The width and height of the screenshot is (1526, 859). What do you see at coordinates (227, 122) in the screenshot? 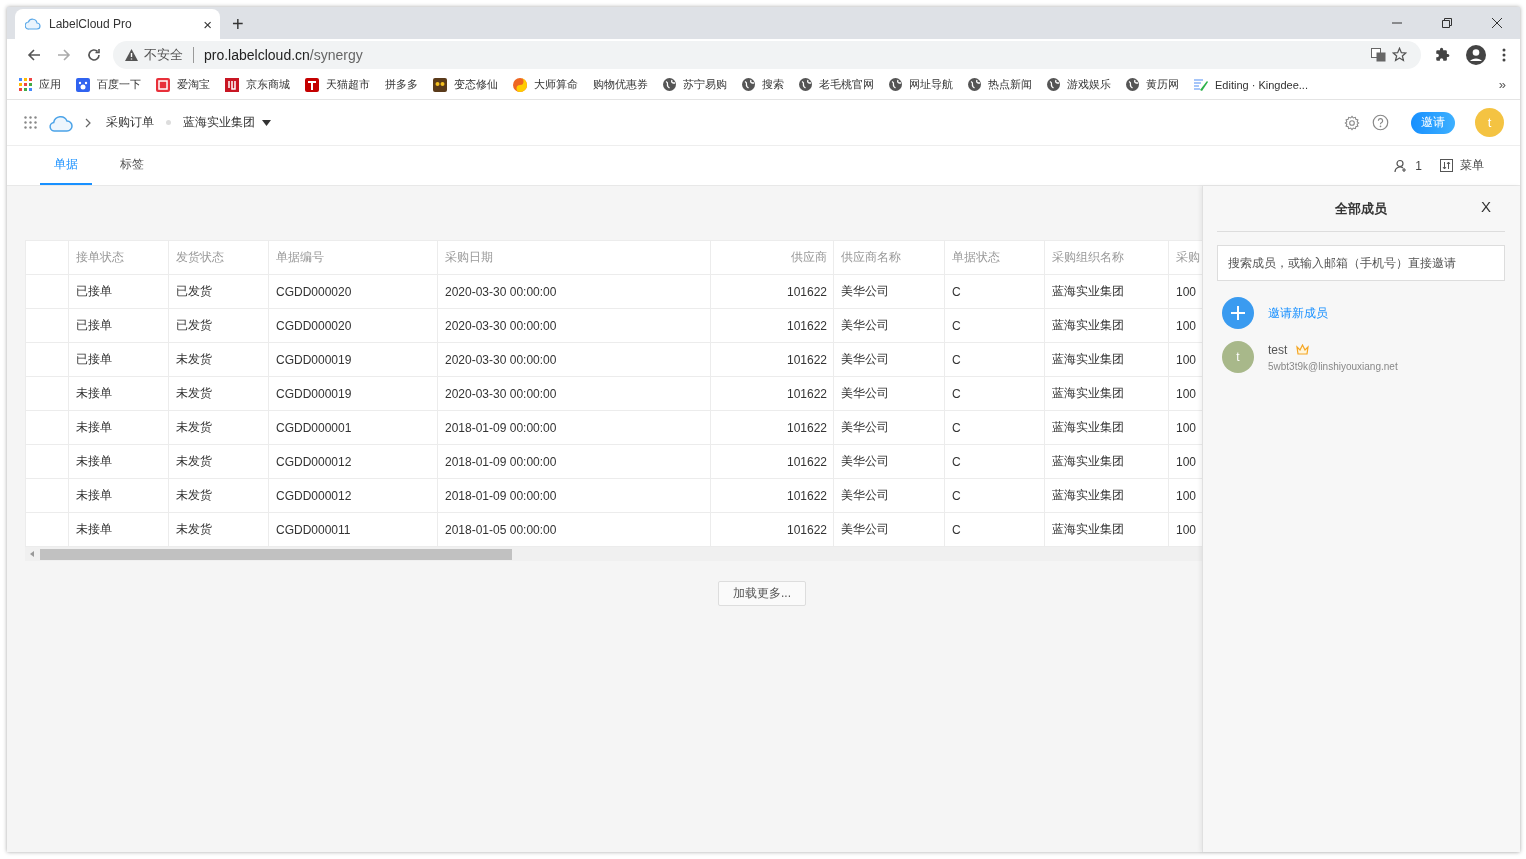
I see `org-selector: 蓝海实业集团` at bounding box center [227, 122].